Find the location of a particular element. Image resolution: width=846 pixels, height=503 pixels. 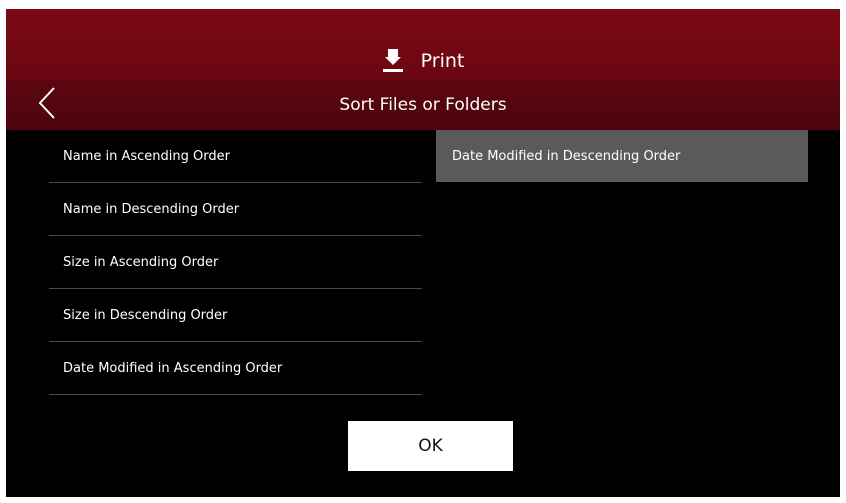

ok-button: OK is located at coordinates (430, 446).